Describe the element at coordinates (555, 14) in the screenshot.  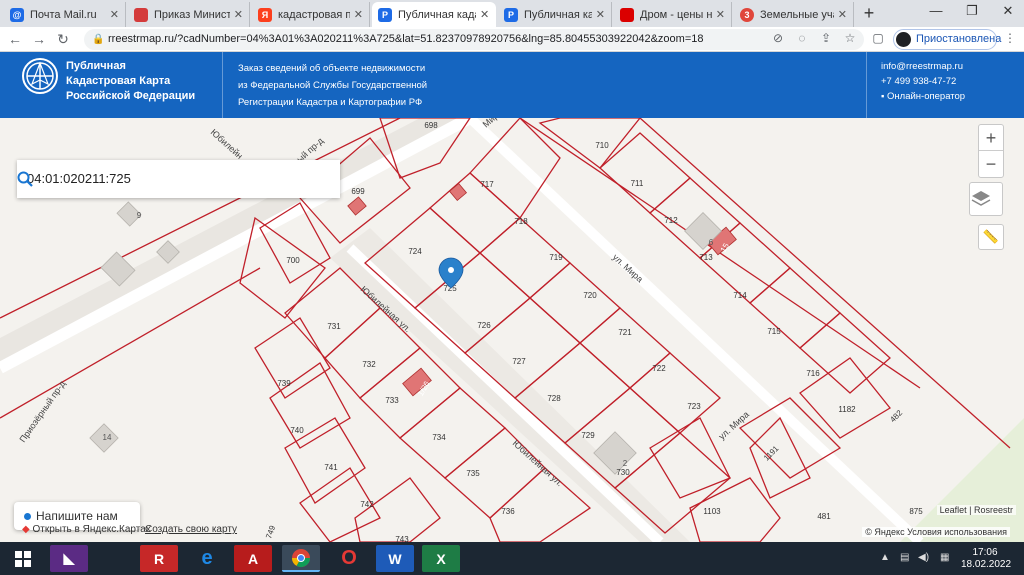
I see `tab-cadastral: P Публичная кадас ✕` at that location.